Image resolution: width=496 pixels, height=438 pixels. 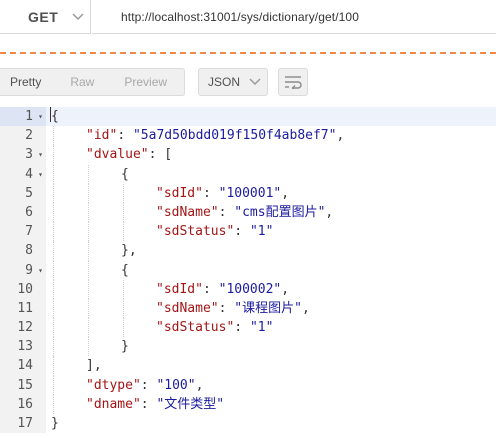 I want to click on code-line: 1 ▾{, so click(x=248, y=117).